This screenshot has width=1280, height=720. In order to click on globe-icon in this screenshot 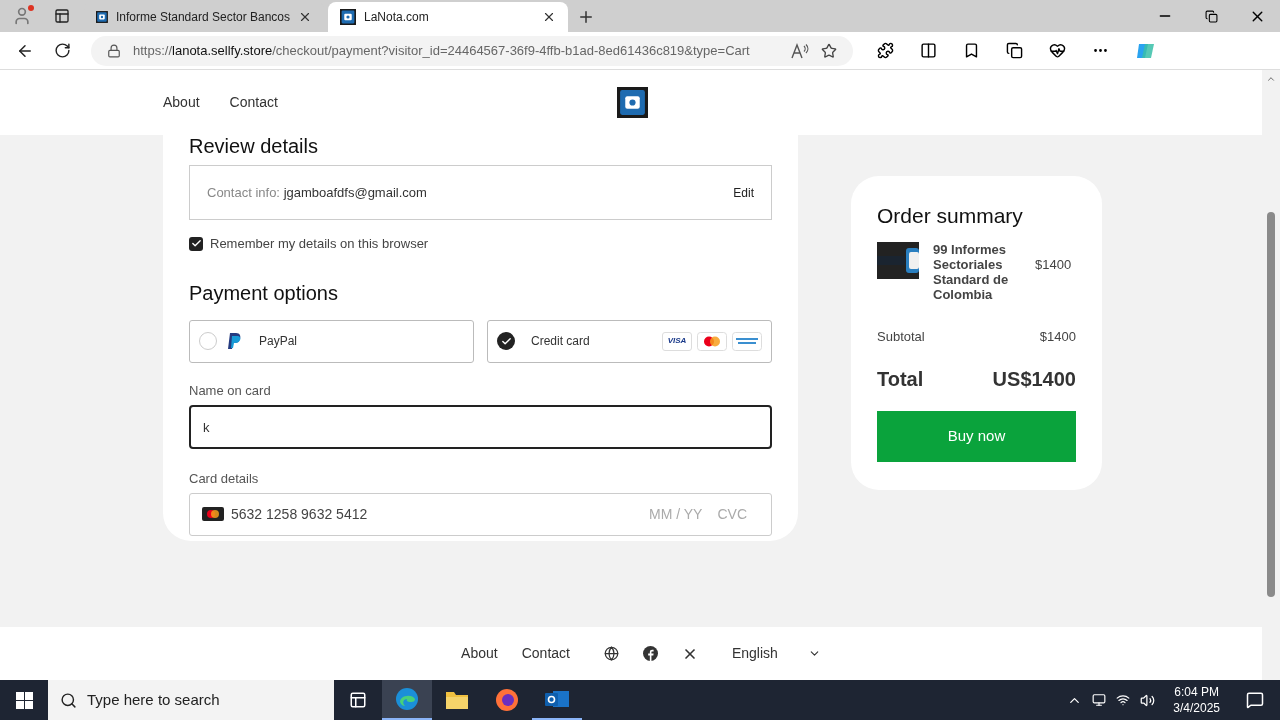, I will do `click(611, 653)`.